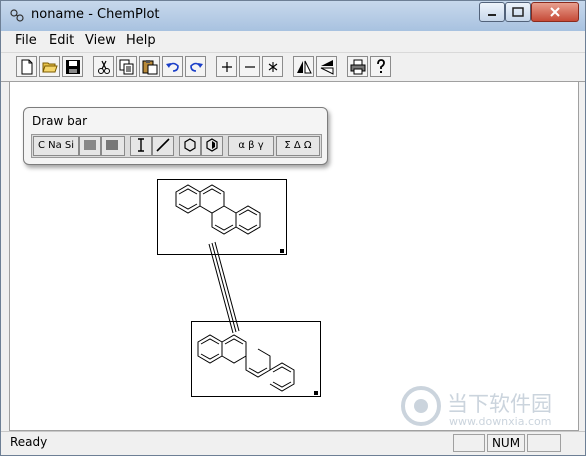 The height and width of the screenshot is (457, 586). What do you see at coordinates (506, 443) in the screenshot?
I see `status-panel-num: NUM` at bounding box center [506, 443].